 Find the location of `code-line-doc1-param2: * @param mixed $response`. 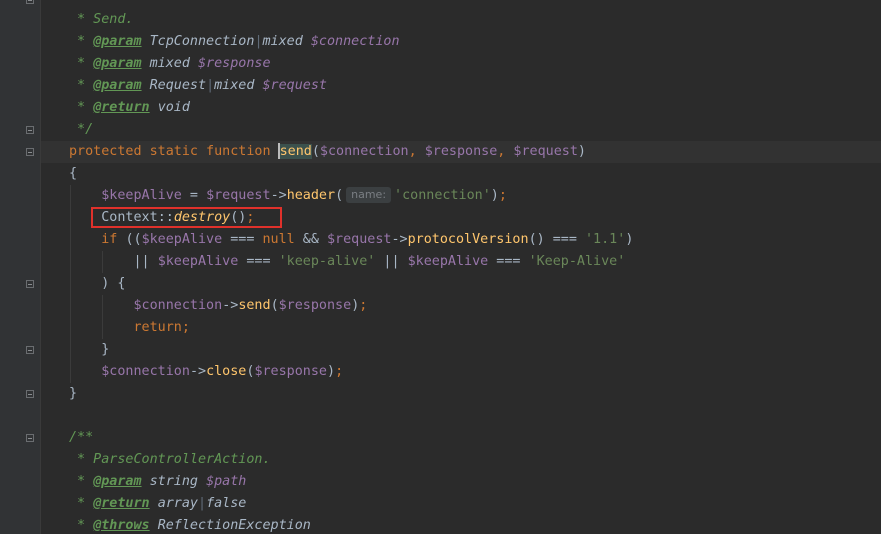

code-line-doc1-param2: * @param mixed $response is located at coordinates (170, 64).